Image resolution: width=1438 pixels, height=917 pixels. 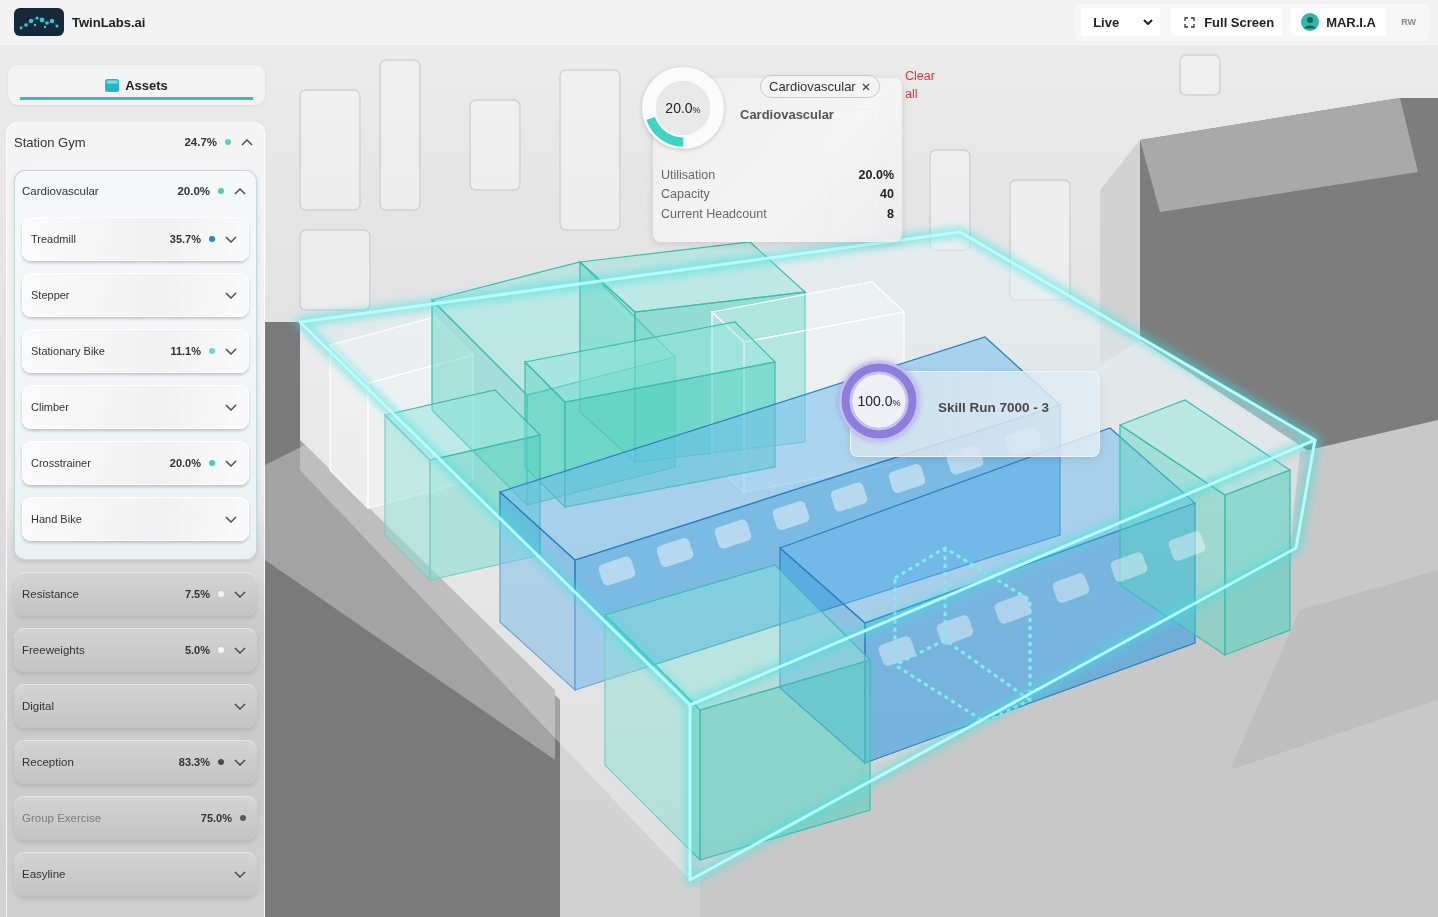 I want to click on percent-value: 7.5%, so click(x=197, y=594).